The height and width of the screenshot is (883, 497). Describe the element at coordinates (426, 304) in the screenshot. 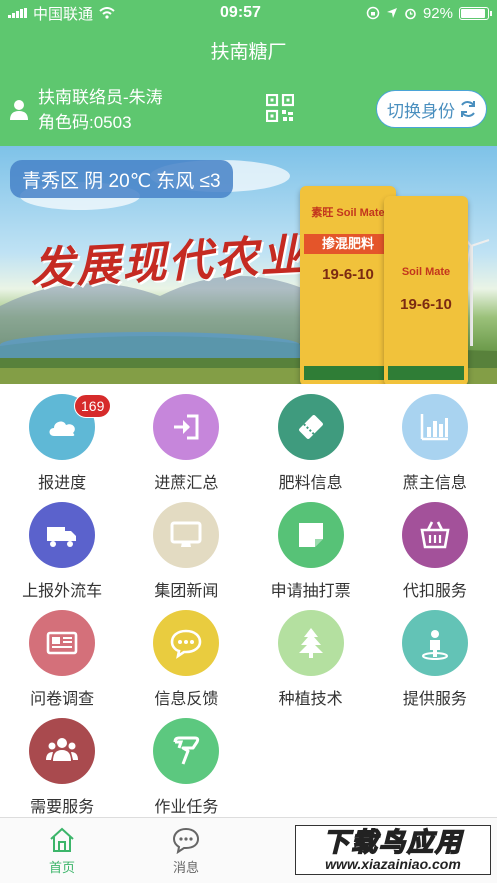

I see `bag2-npk: 19-6-10` at that location.